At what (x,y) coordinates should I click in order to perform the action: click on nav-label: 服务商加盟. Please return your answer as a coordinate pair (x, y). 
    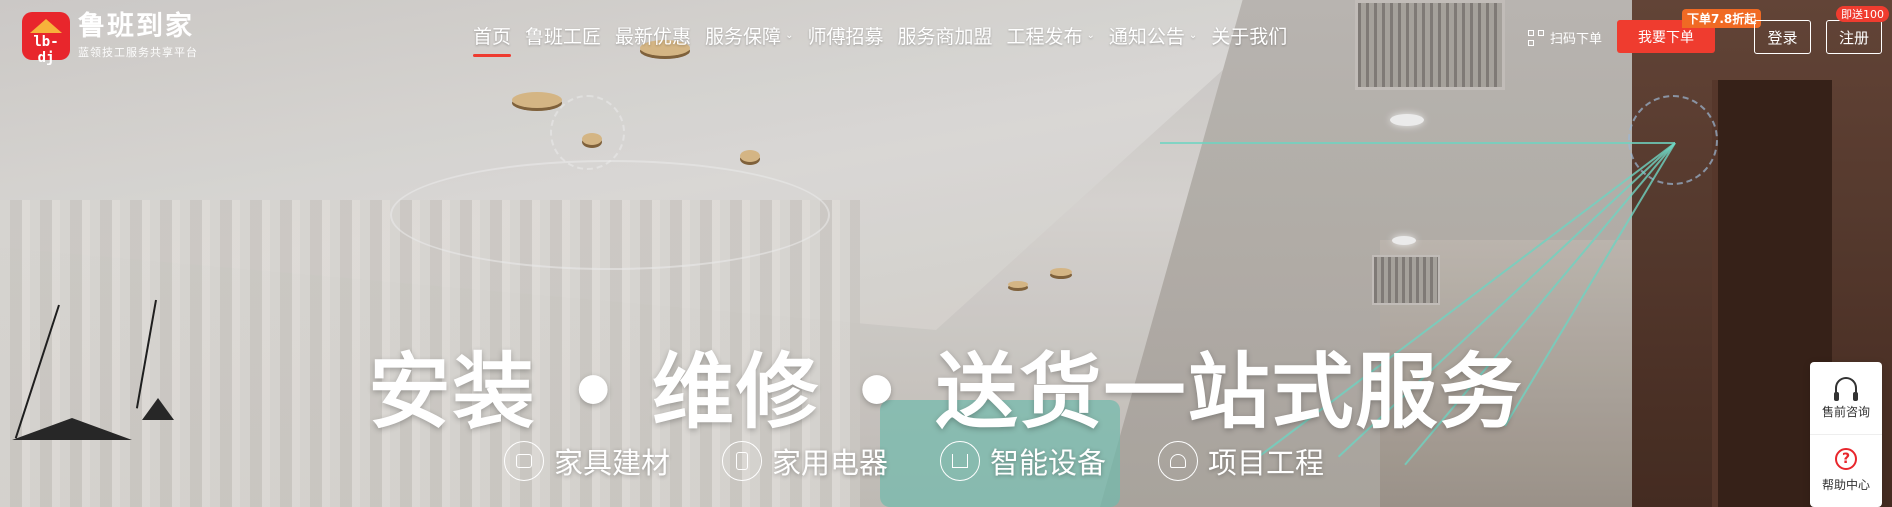
    Looking at the image, I should click on (945, 37).